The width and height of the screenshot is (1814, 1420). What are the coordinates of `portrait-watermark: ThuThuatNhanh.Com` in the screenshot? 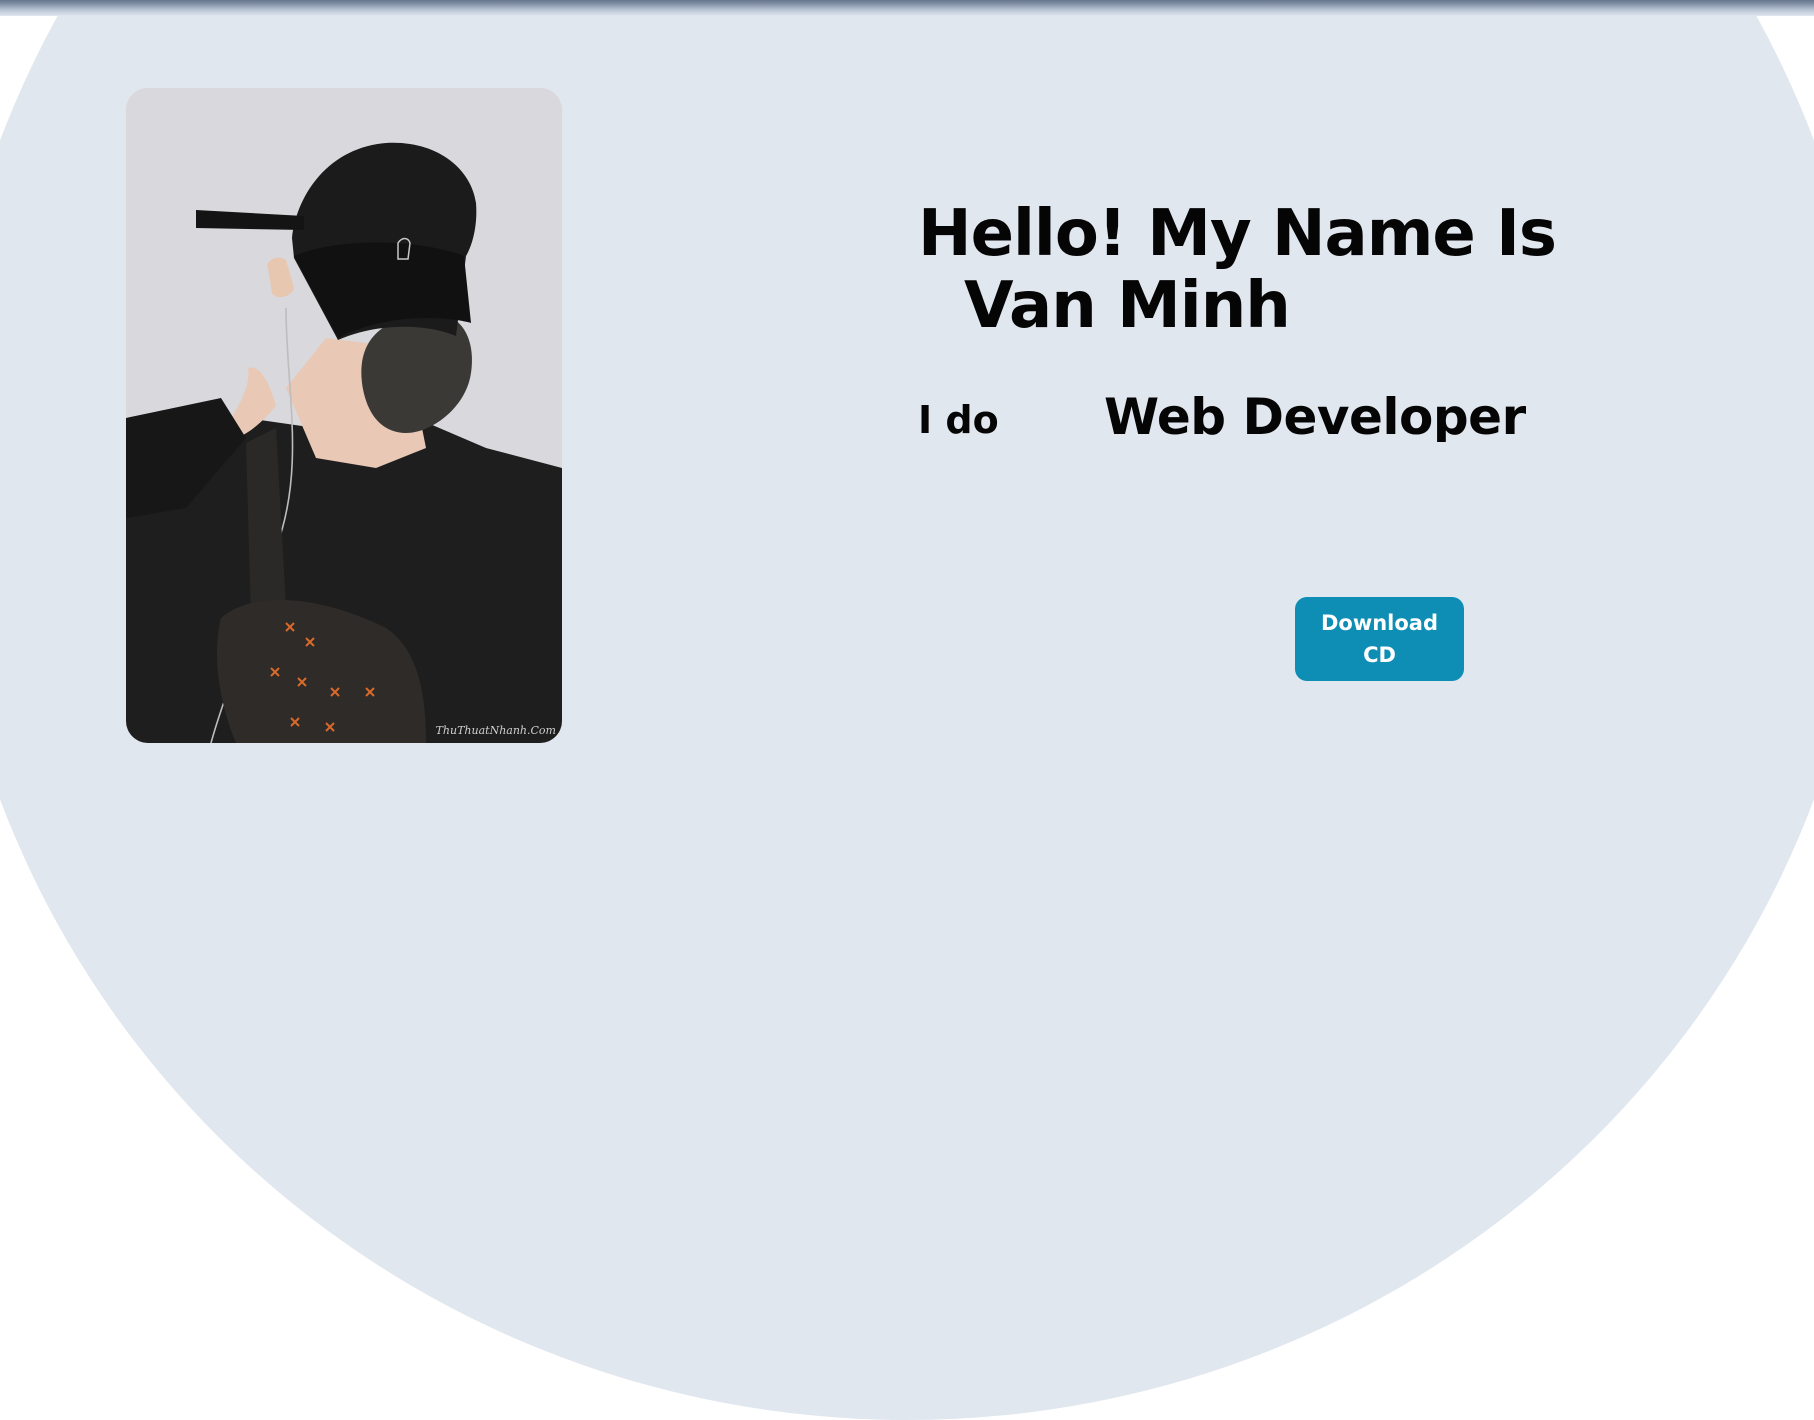 It's located at (495, 730).